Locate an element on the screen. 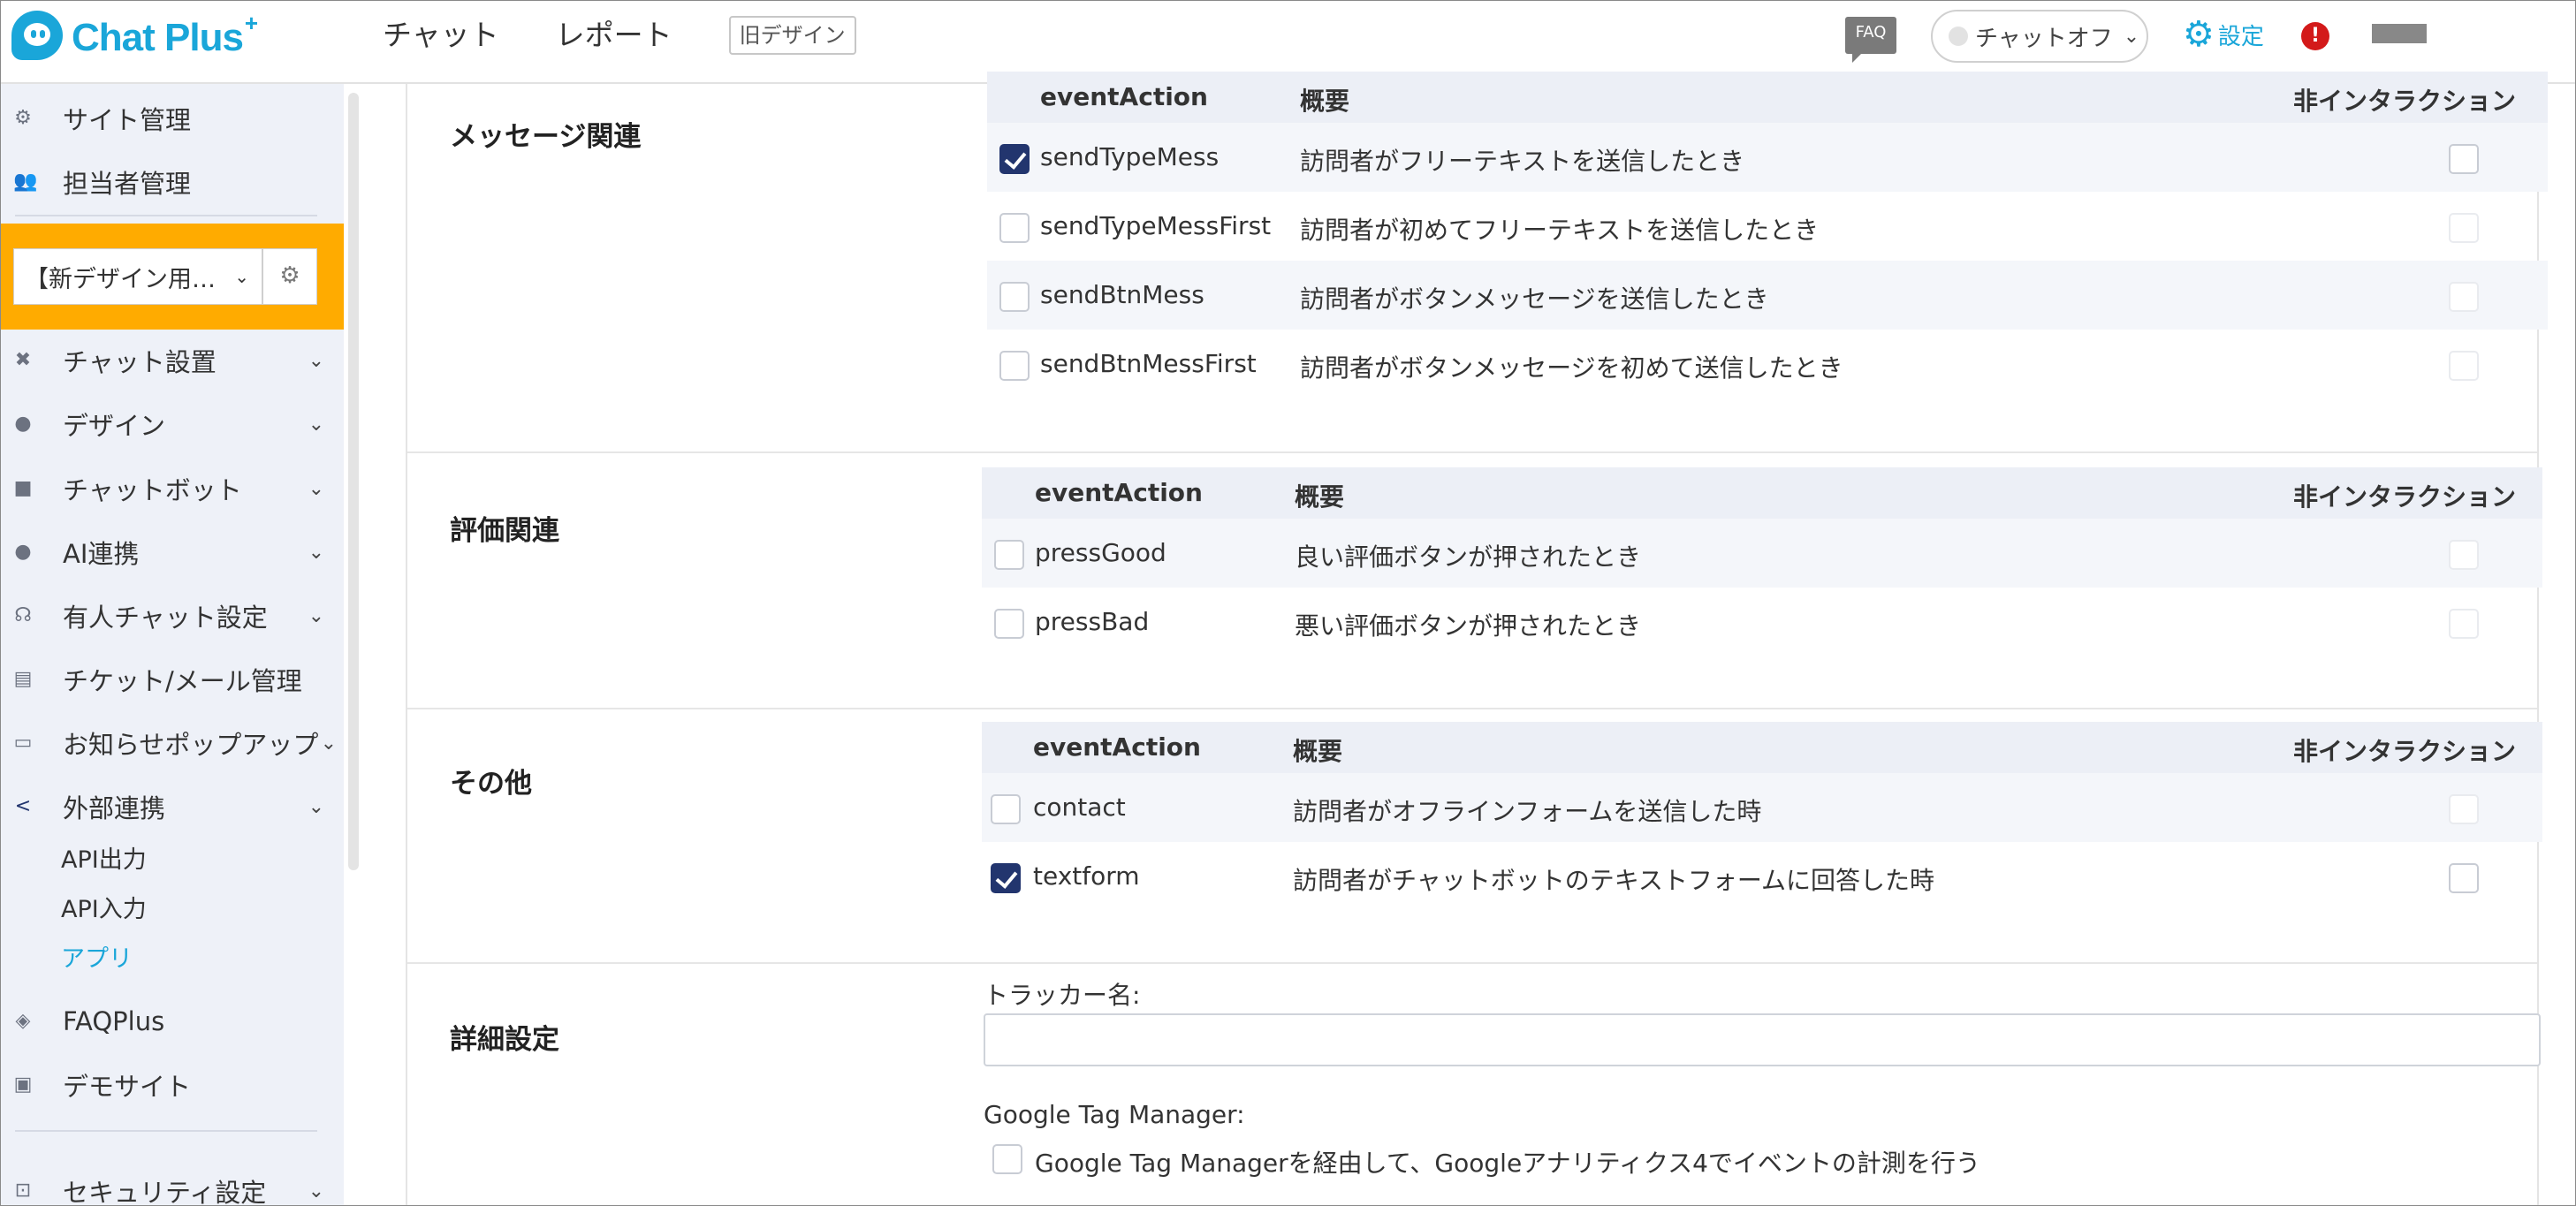 The image size is (2576, 1206). sidebar-item-security: ⊡ セキュリティ設定 ⌄ is located at coordinates (172, 1184).